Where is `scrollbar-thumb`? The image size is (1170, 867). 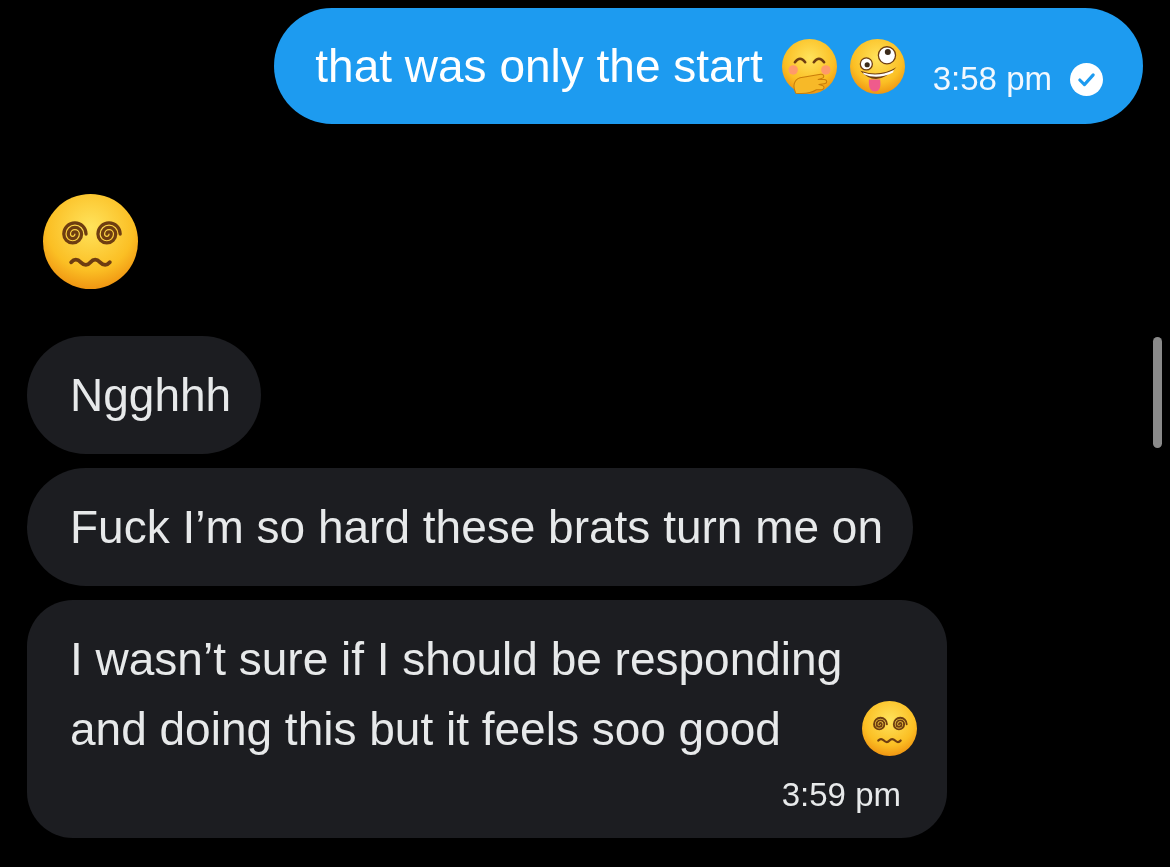 scrollbar-thumb is located at coordinates (1157, 392).